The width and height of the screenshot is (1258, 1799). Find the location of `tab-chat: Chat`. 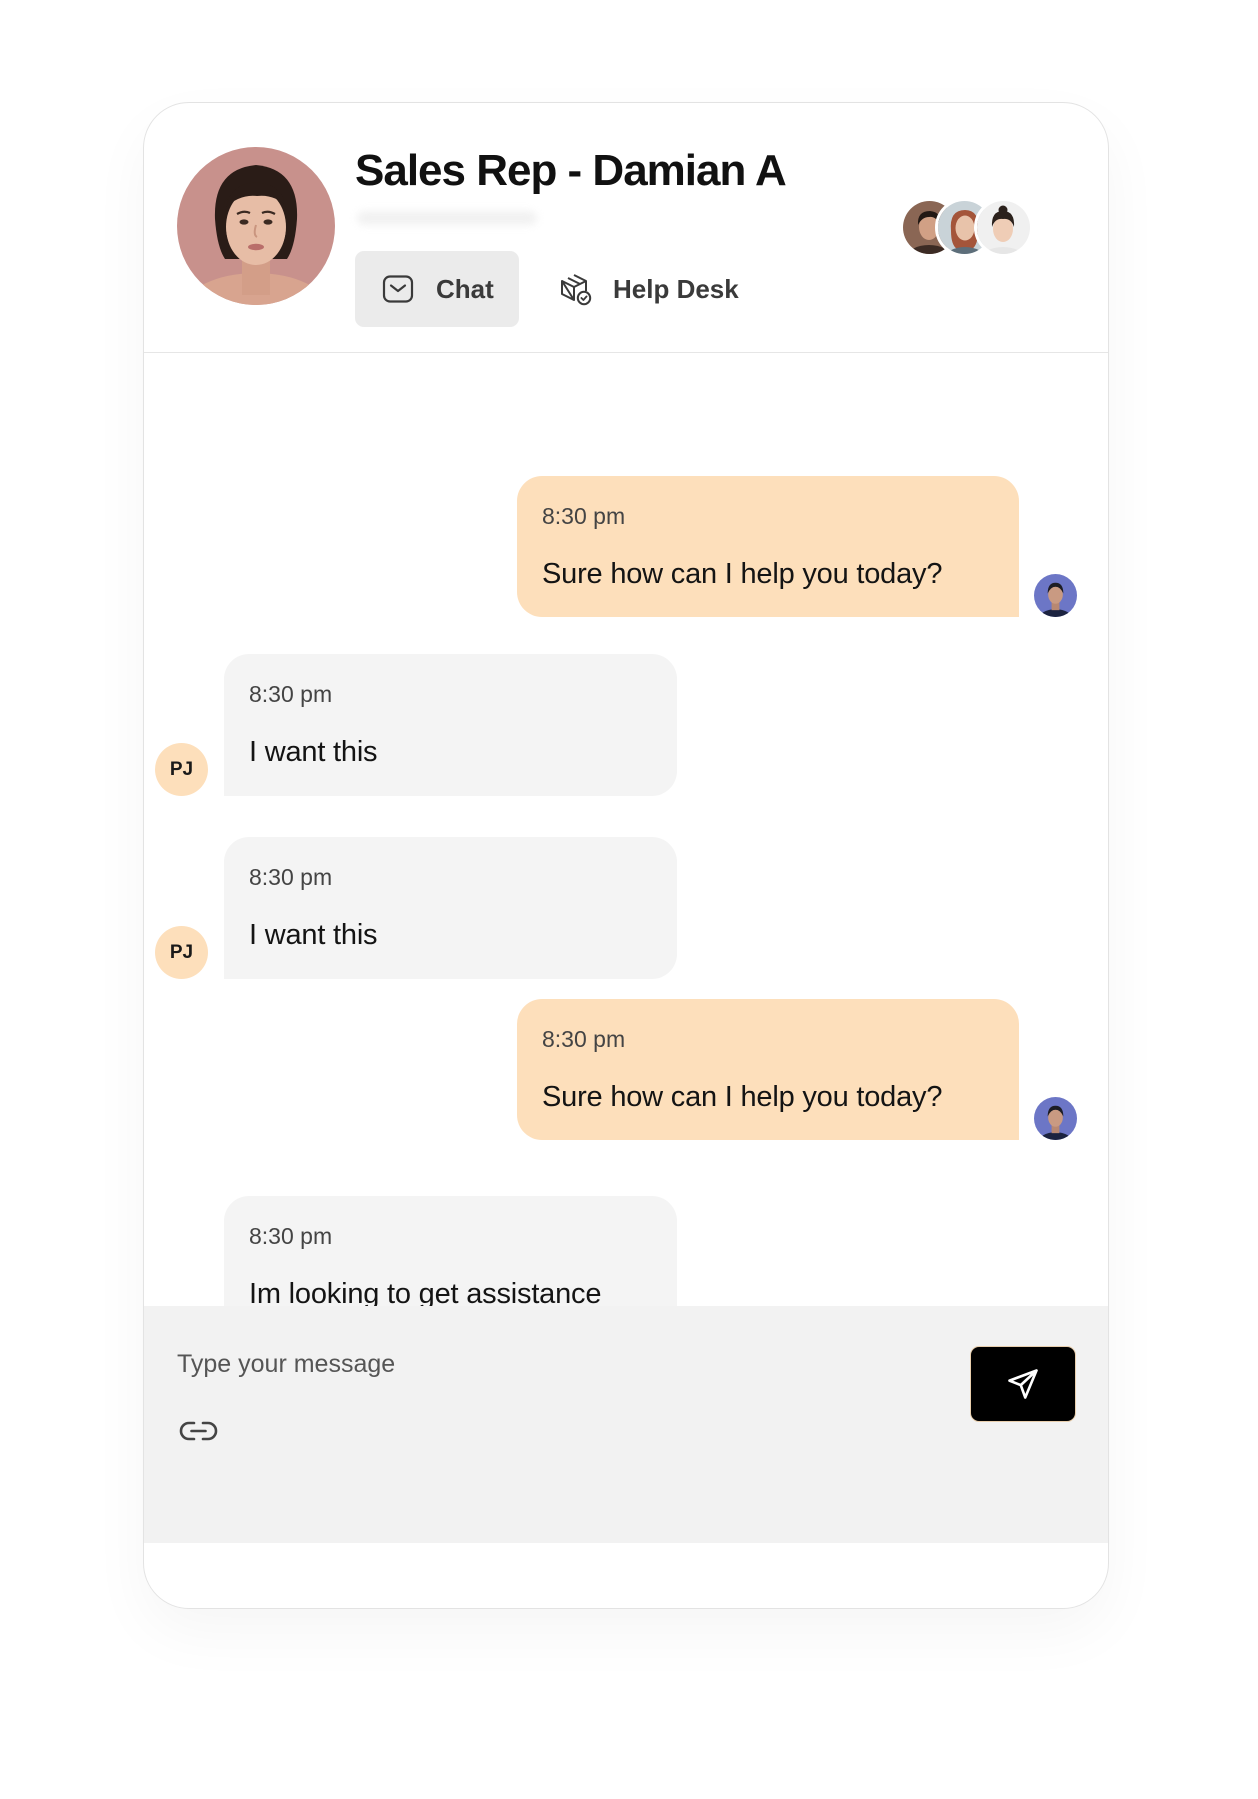

tab-chat: Chat is located at coordinates (437, 289).